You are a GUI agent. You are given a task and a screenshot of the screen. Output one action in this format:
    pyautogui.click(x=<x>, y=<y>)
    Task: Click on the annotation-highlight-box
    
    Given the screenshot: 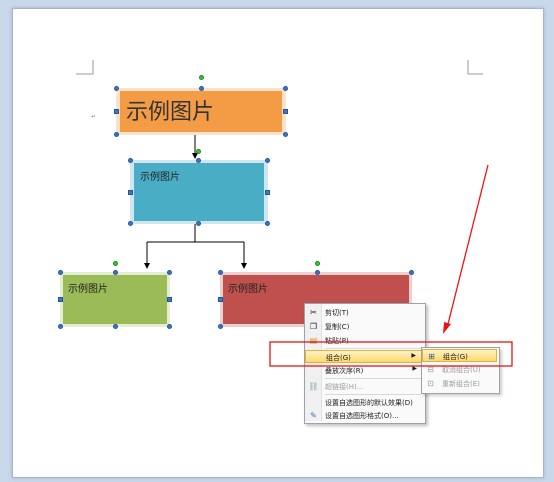 What is the action you would take?
    pyautogui.click(x=391, y=354)
    